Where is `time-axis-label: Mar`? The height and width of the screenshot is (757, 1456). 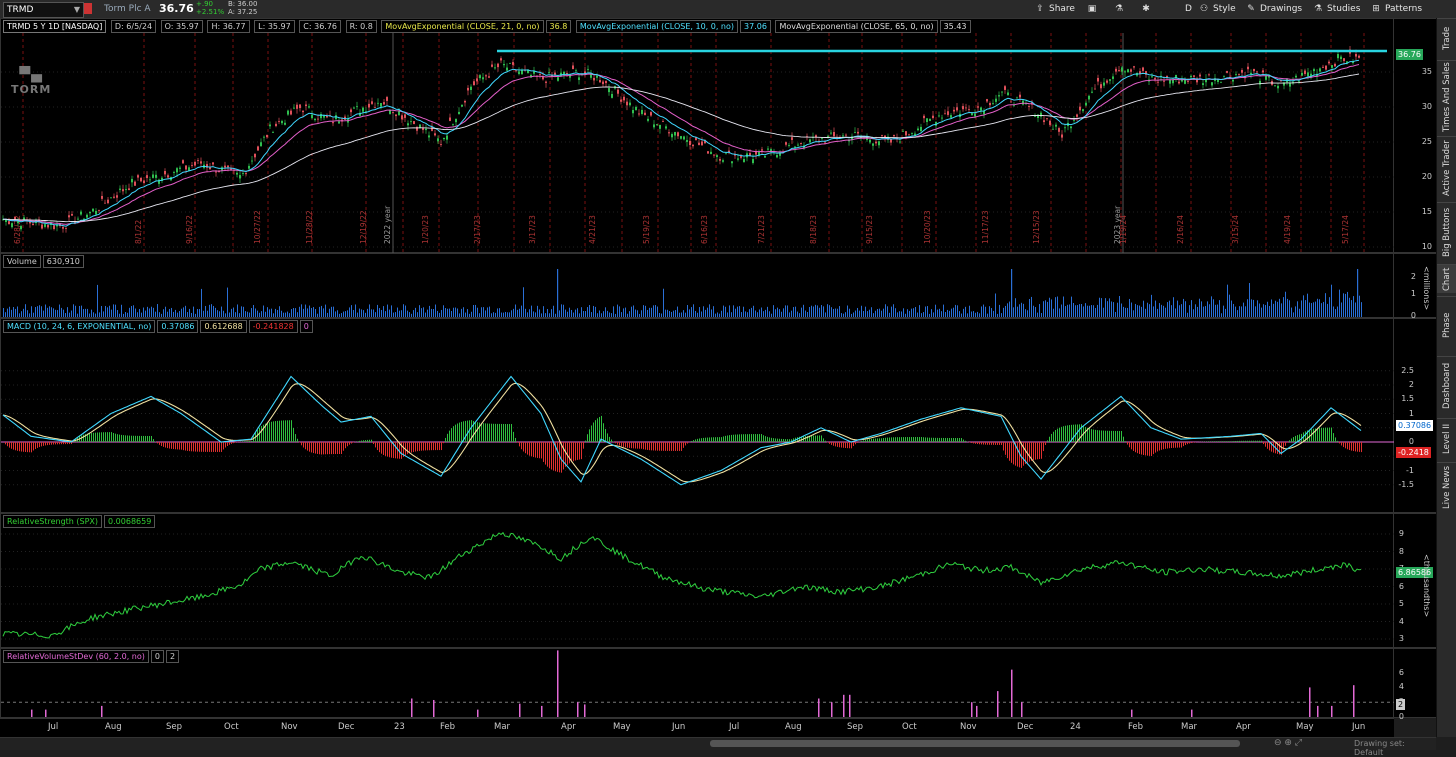
time-axis-label: Mar is located at coordinates (1189, 727).